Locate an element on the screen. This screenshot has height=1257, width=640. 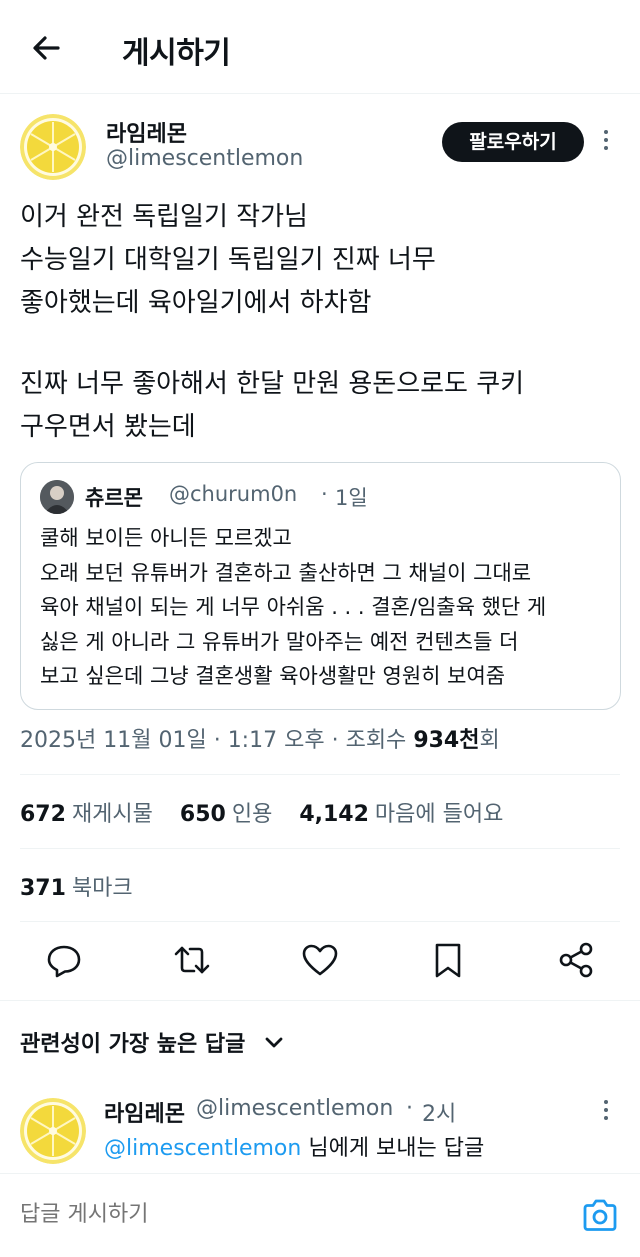
reply-icon is located at coordinates (64, 960).